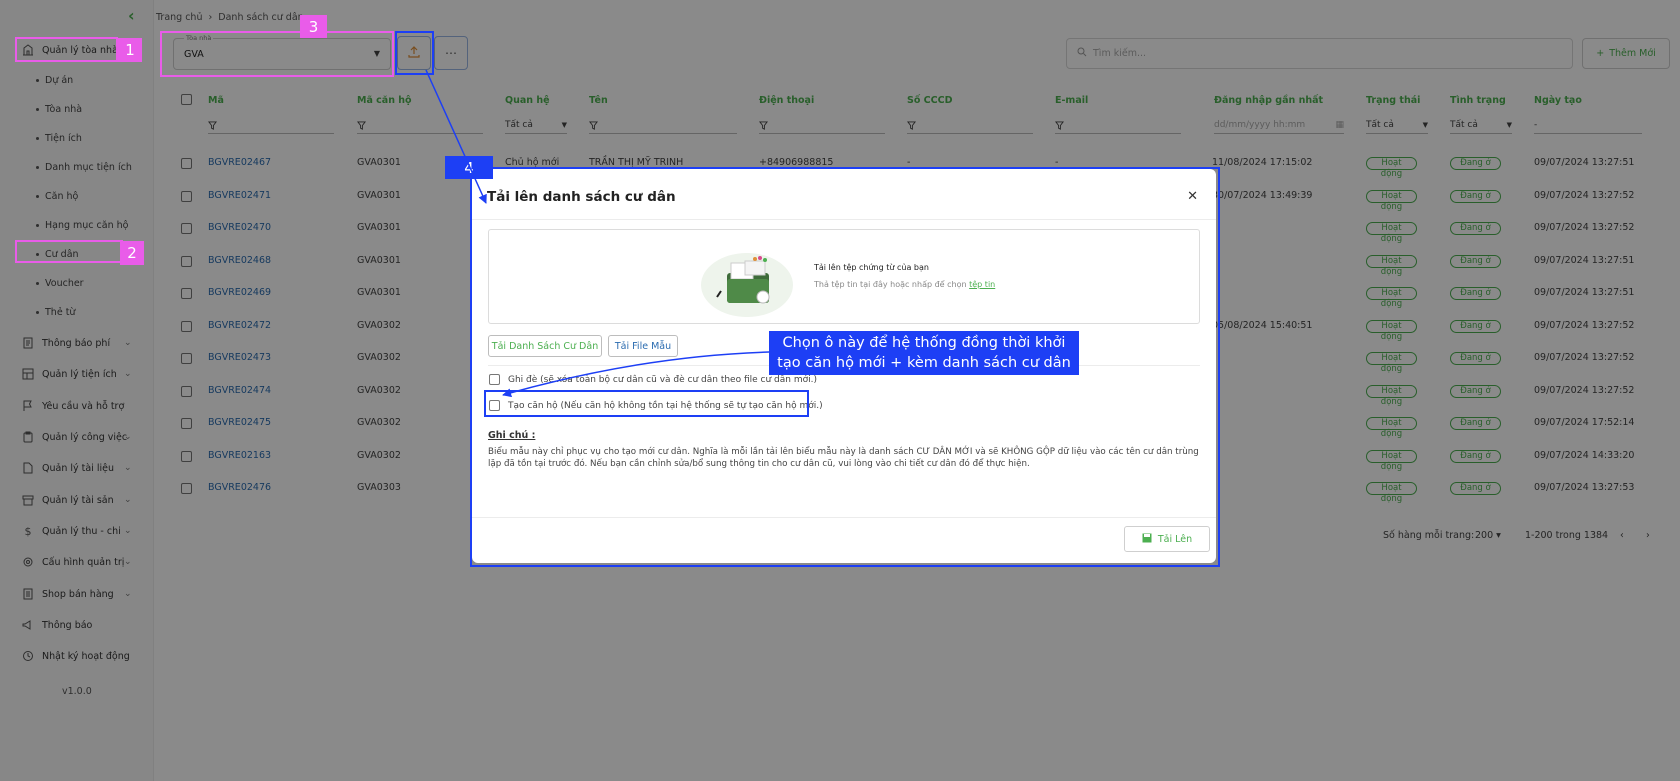 This screenshot has width=1680, height=781. Describe the element at coordinates (456, 136) in the screenshot. I see `arrow-to-modal` at that location.